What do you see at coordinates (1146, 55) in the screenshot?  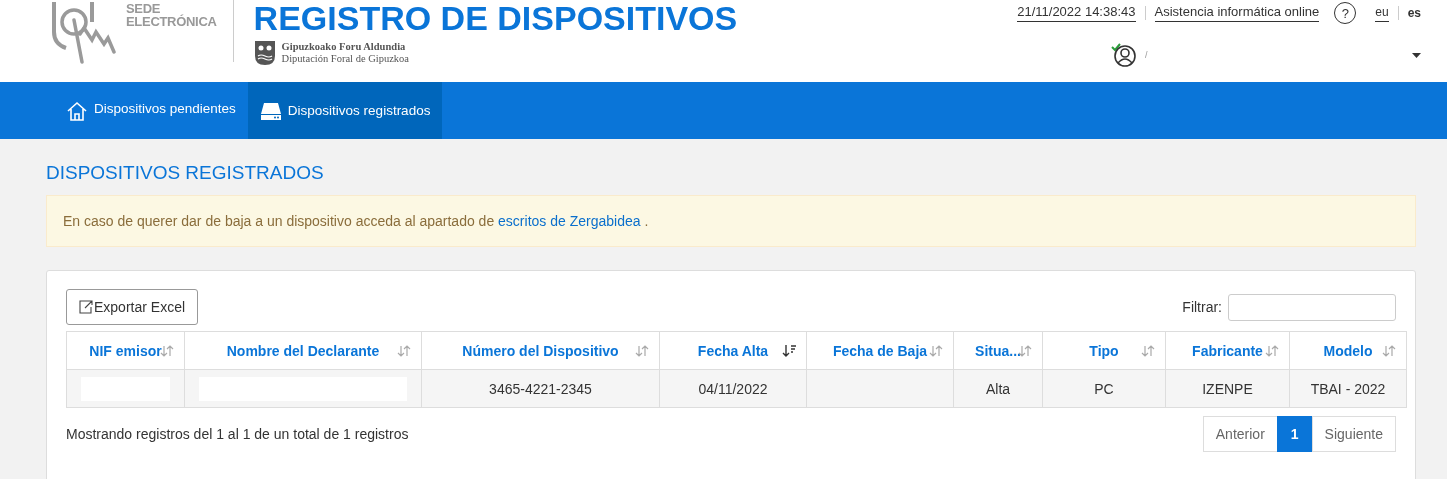 I see `user-name: /` at bounding box center [1146, 55].